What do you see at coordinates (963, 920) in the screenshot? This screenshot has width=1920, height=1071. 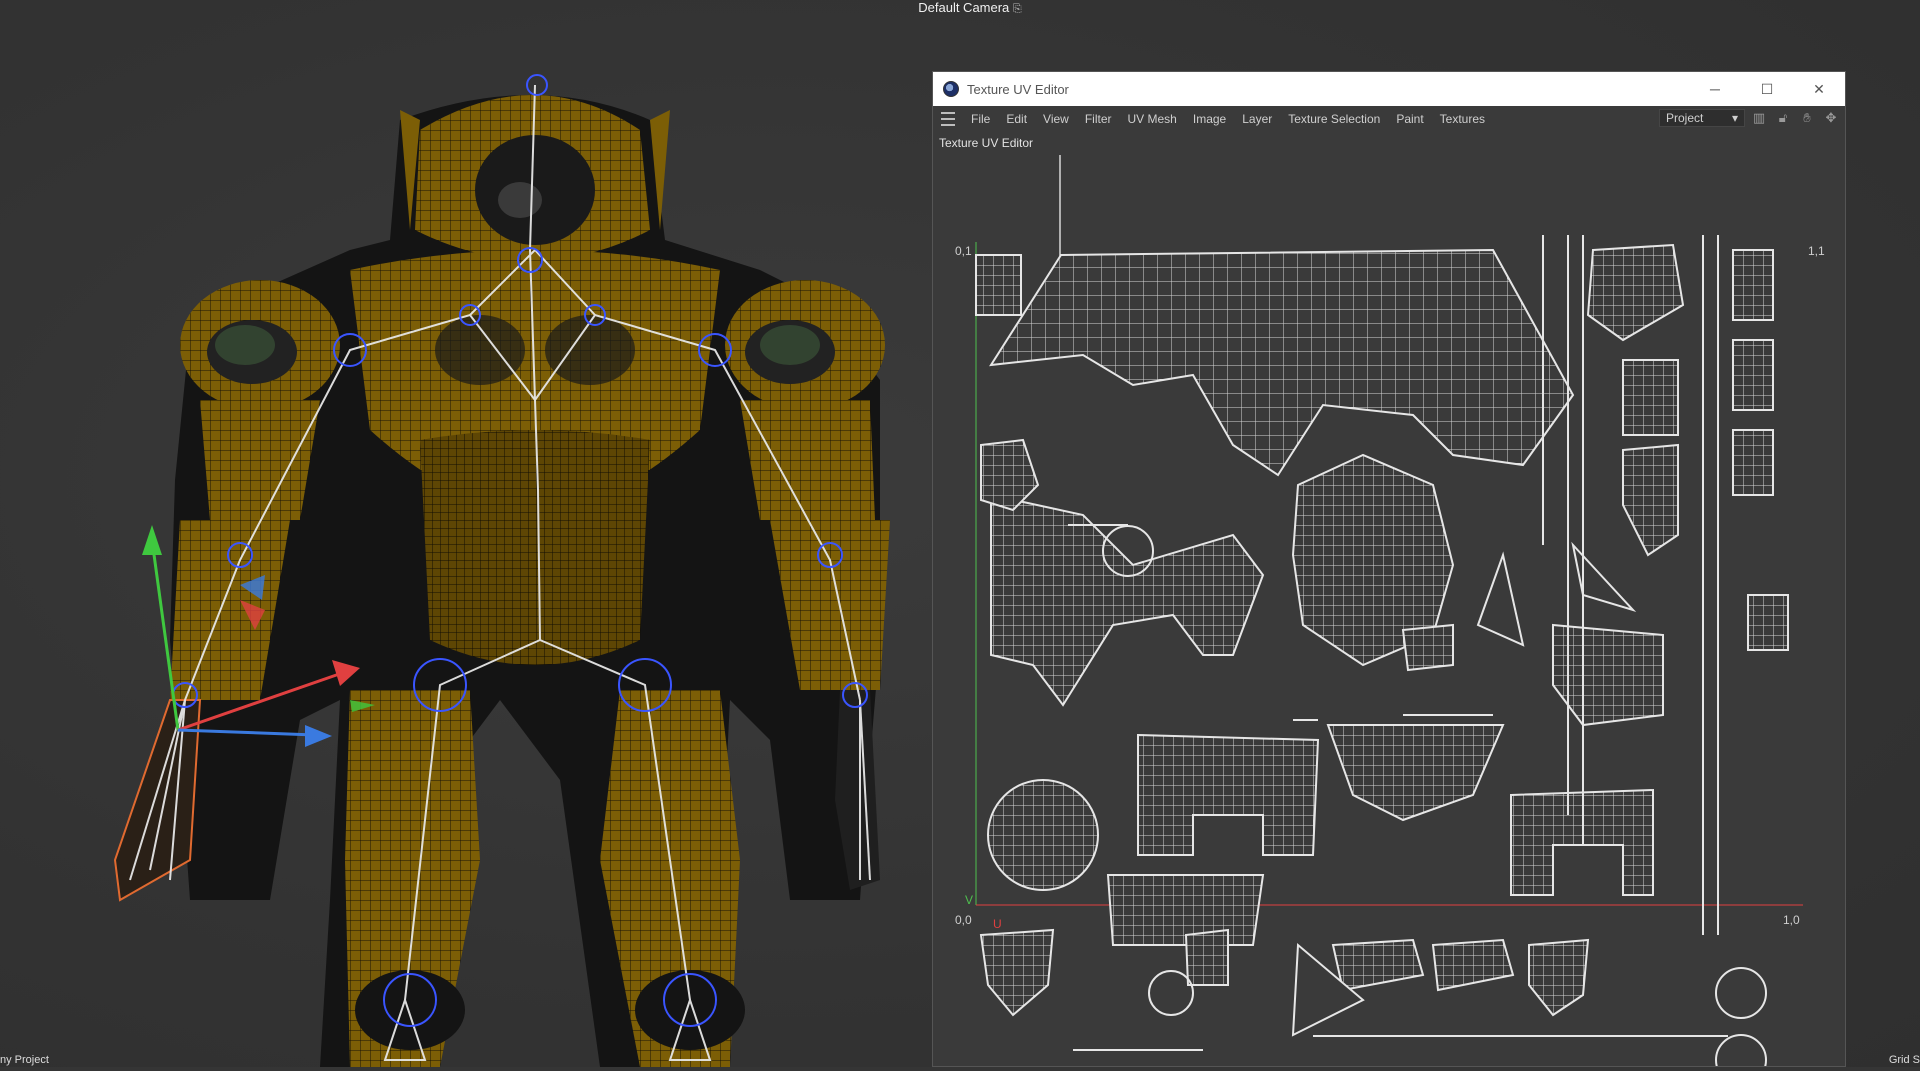 I see `uv-label-bottom-left: 0,0` at bounding box center [963, 920].